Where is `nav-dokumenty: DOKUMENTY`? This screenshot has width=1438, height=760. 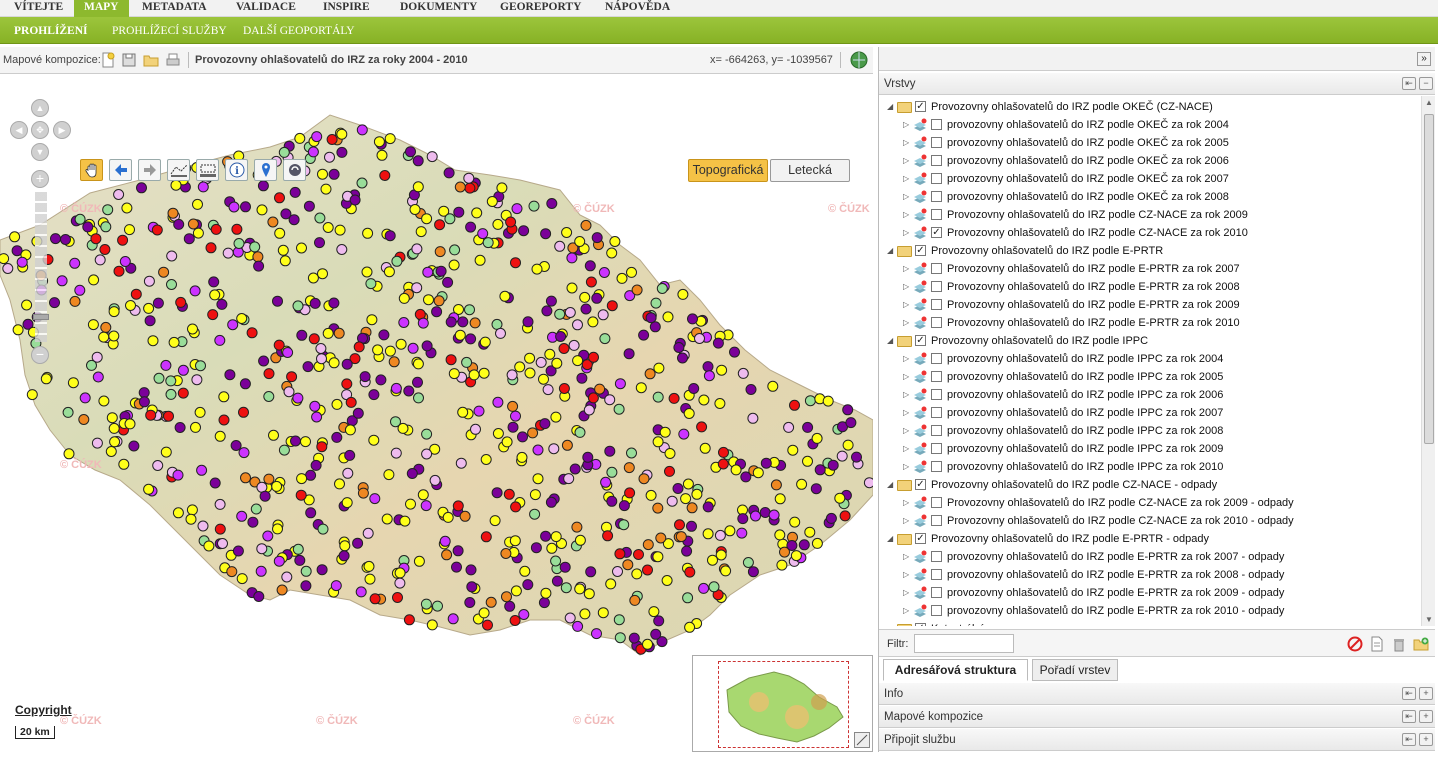
nav-dokumenty: DOKUMENTY is located at coordinates (438, 8).